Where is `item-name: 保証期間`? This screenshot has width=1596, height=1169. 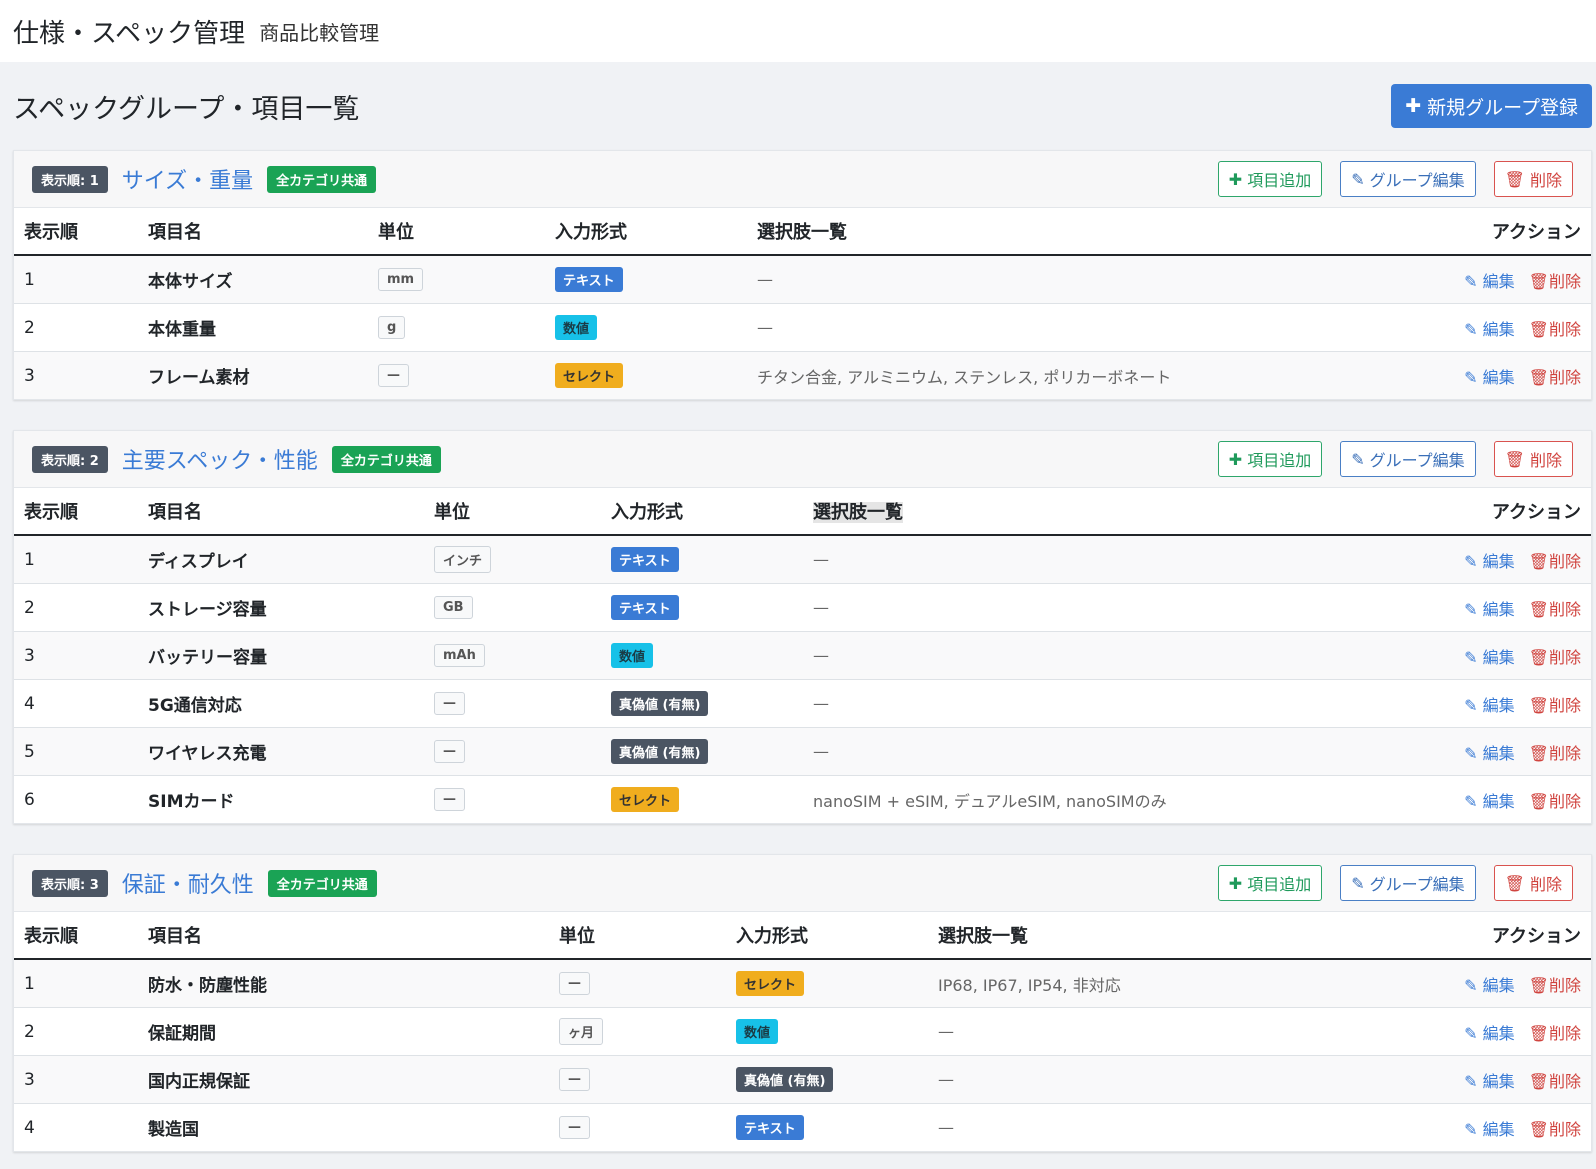 item-name: 保証期間 is located at coordinates (343, 1031).